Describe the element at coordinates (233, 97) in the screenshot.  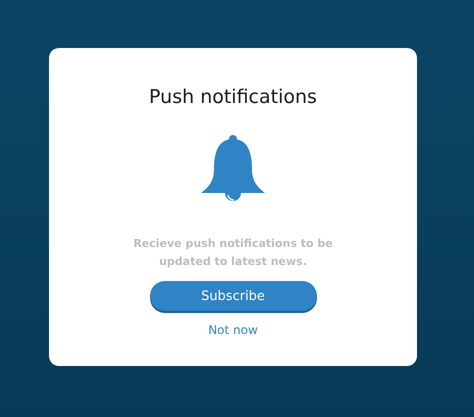
I see `card-title: Push notifications` at that location.